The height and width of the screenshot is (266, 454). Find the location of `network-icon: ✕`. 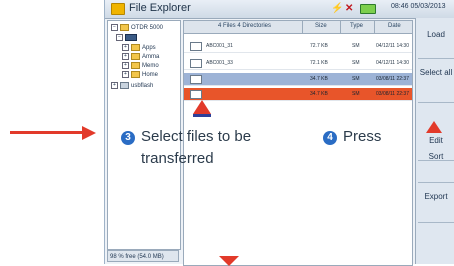

network-icon: ✕ is located at coordinates (349, 8).